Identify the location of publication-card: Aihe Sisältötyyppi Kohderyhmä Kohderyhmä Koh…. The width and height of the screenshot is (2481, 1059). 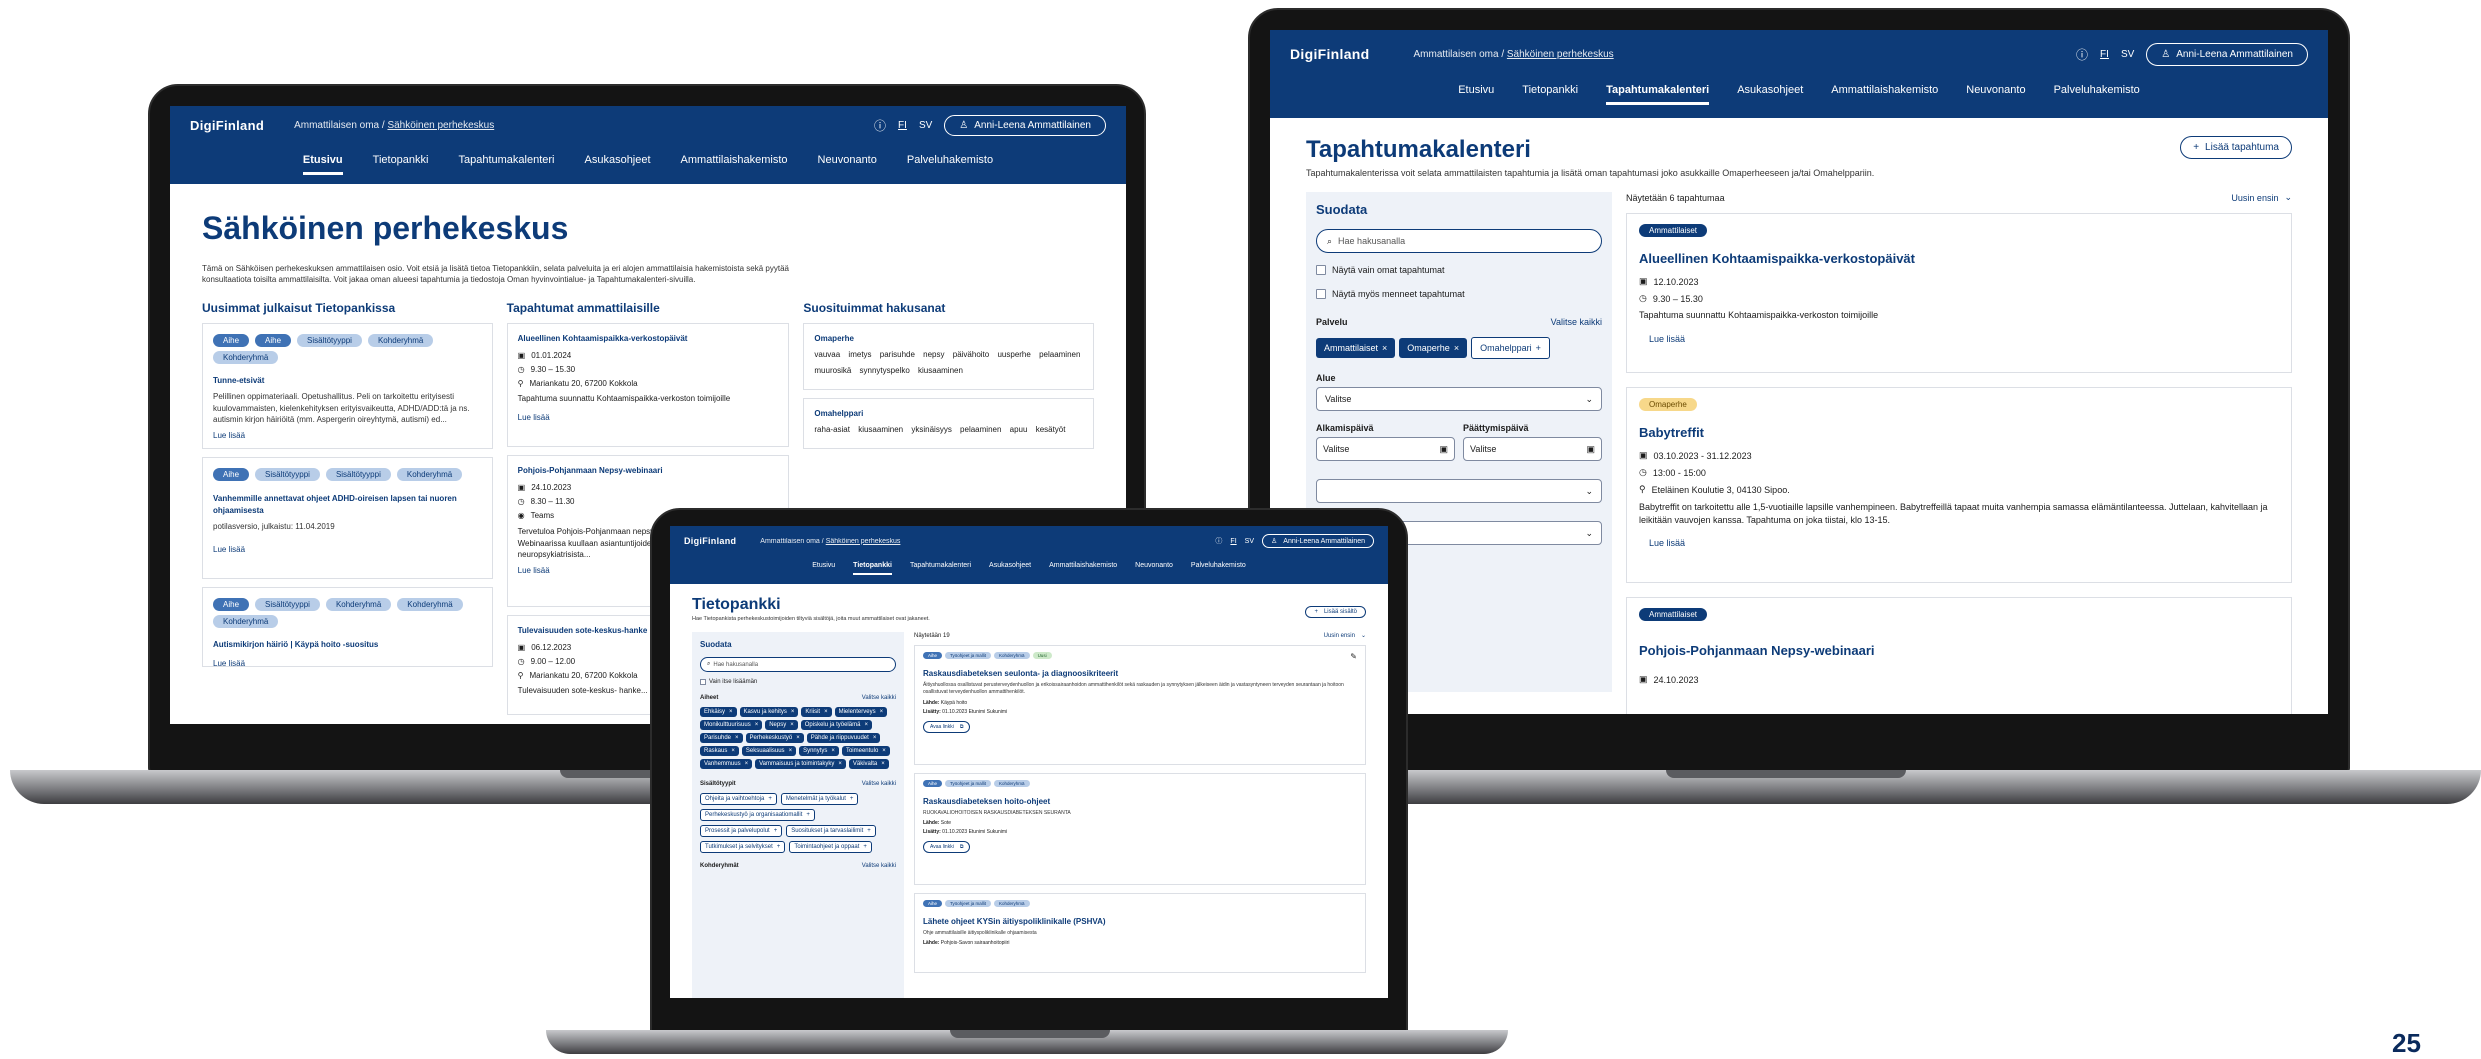
(347, 627).